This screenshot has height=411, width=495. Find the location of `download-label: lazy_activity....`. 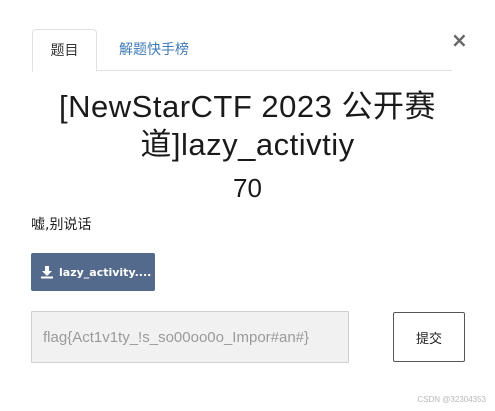

download-label: lazy_activity.... is located at coordinates (105, 272).